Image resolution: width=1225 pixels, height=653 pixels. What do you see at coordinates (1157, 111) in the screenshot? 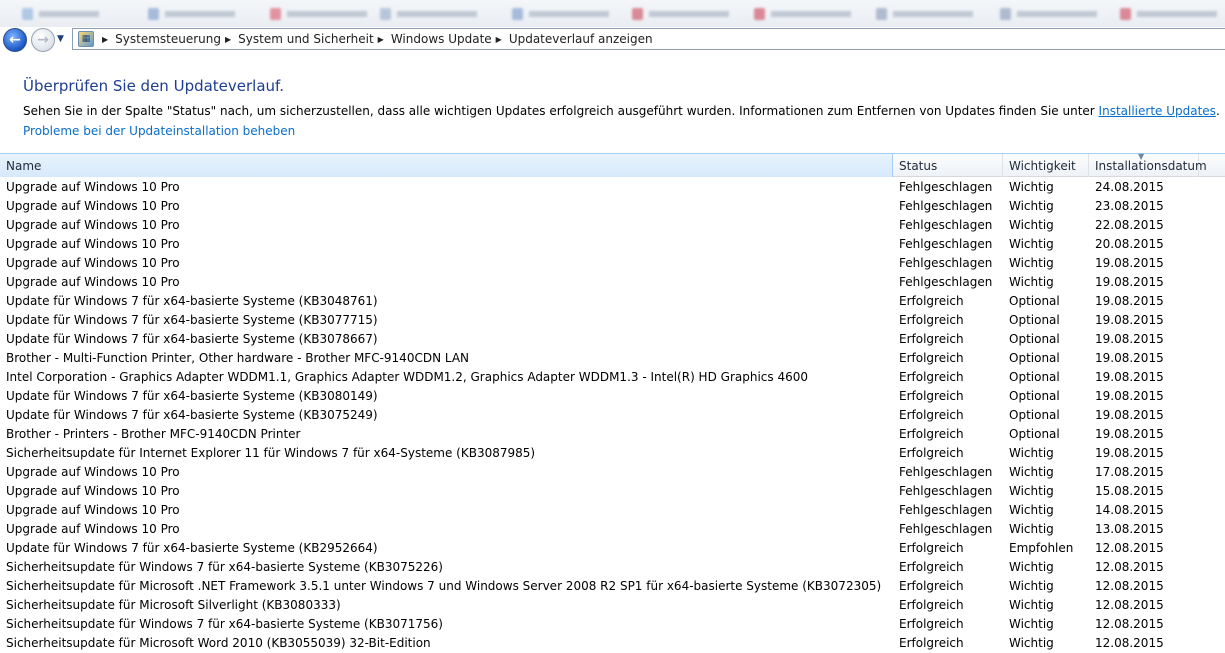
I see `installed-updates-link: Installierte Updates` at bounding box center [1157, 111].